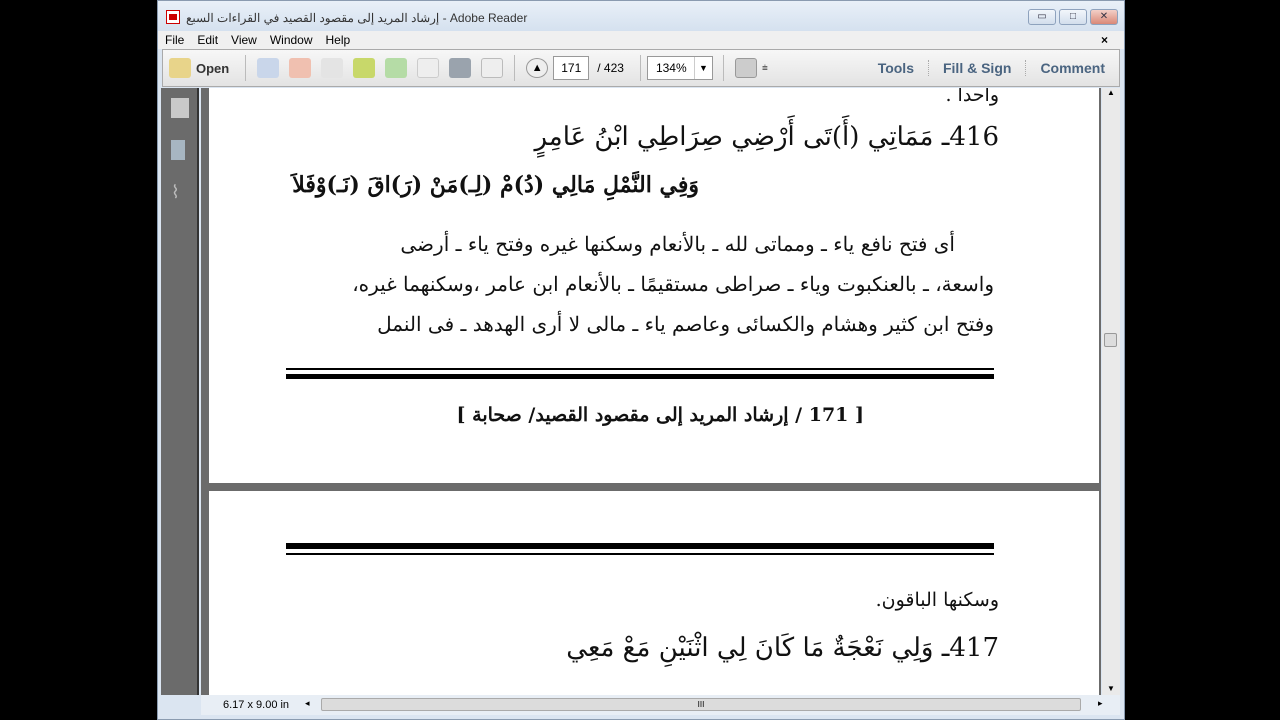  What do you see at coordinates (641, 40) in the screenshot?
I see `menu-bar: File Edit View Window Help ×` at bounding box center [641, 40].